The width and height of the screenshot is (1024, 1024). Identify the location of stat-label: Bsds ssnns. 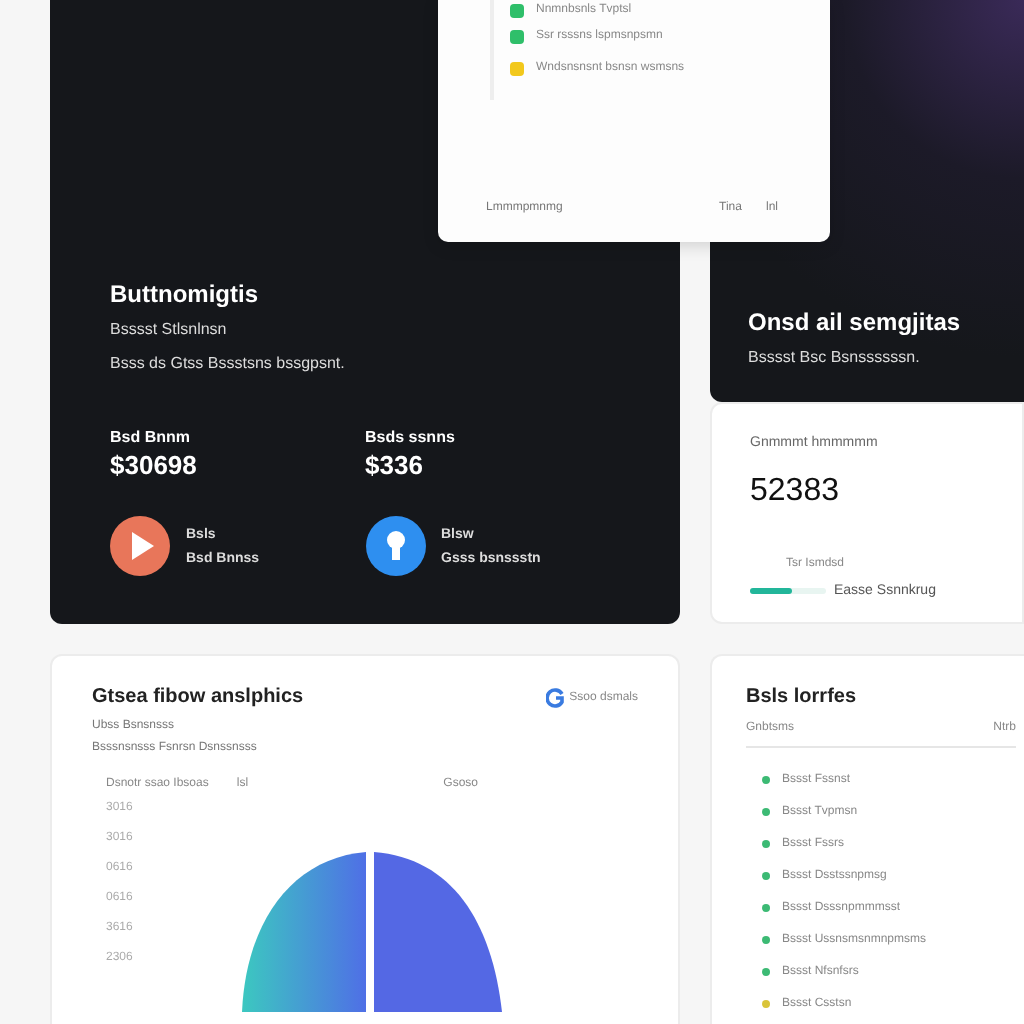
(411, 437).